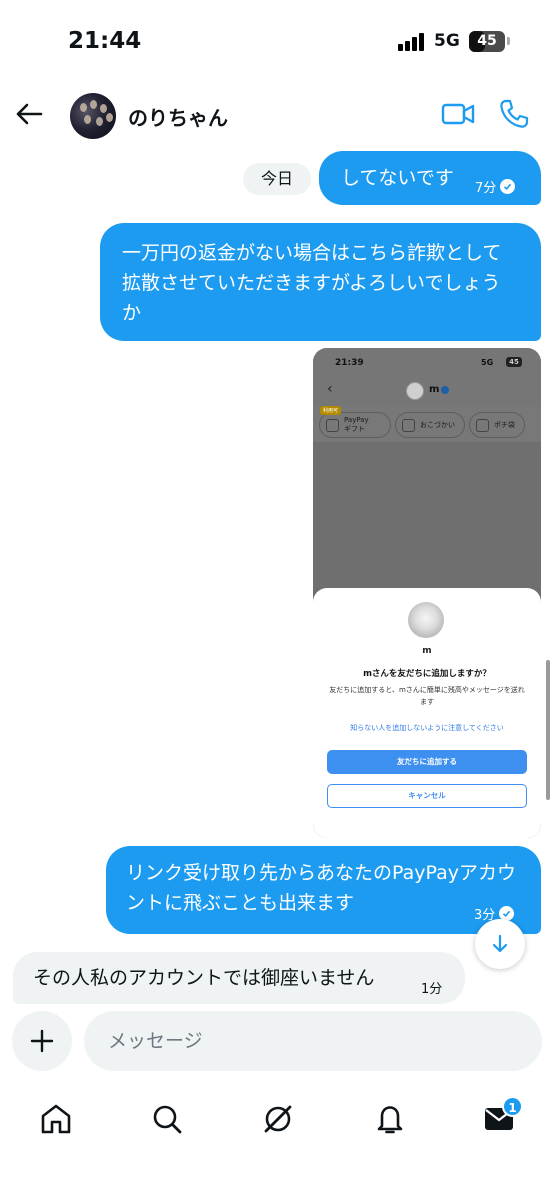 The height and width of the screenshot is (1200, 554). I want to click on bell-icon, so click(390, 1120).